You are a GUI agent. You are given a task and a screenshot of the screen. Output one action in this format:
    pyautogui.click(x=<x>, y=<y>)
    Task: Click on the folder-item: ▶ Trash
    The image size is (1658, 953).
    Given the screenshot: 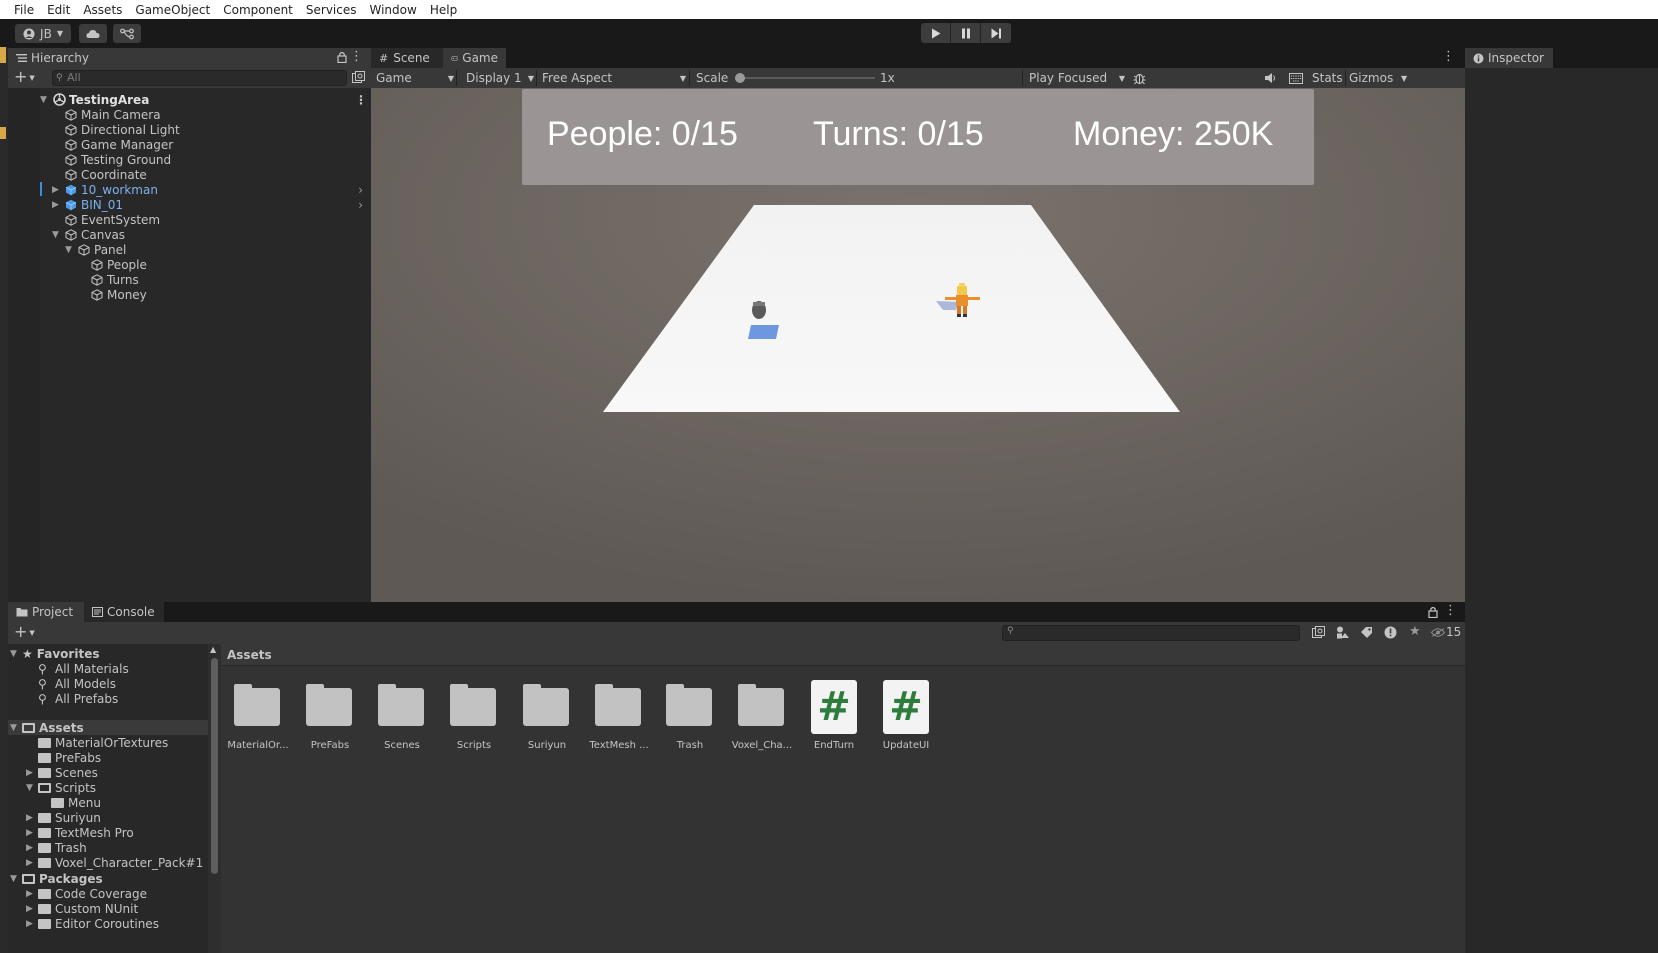 What is the action you would take?
    pyautogui.click(x=56, y=847)
    